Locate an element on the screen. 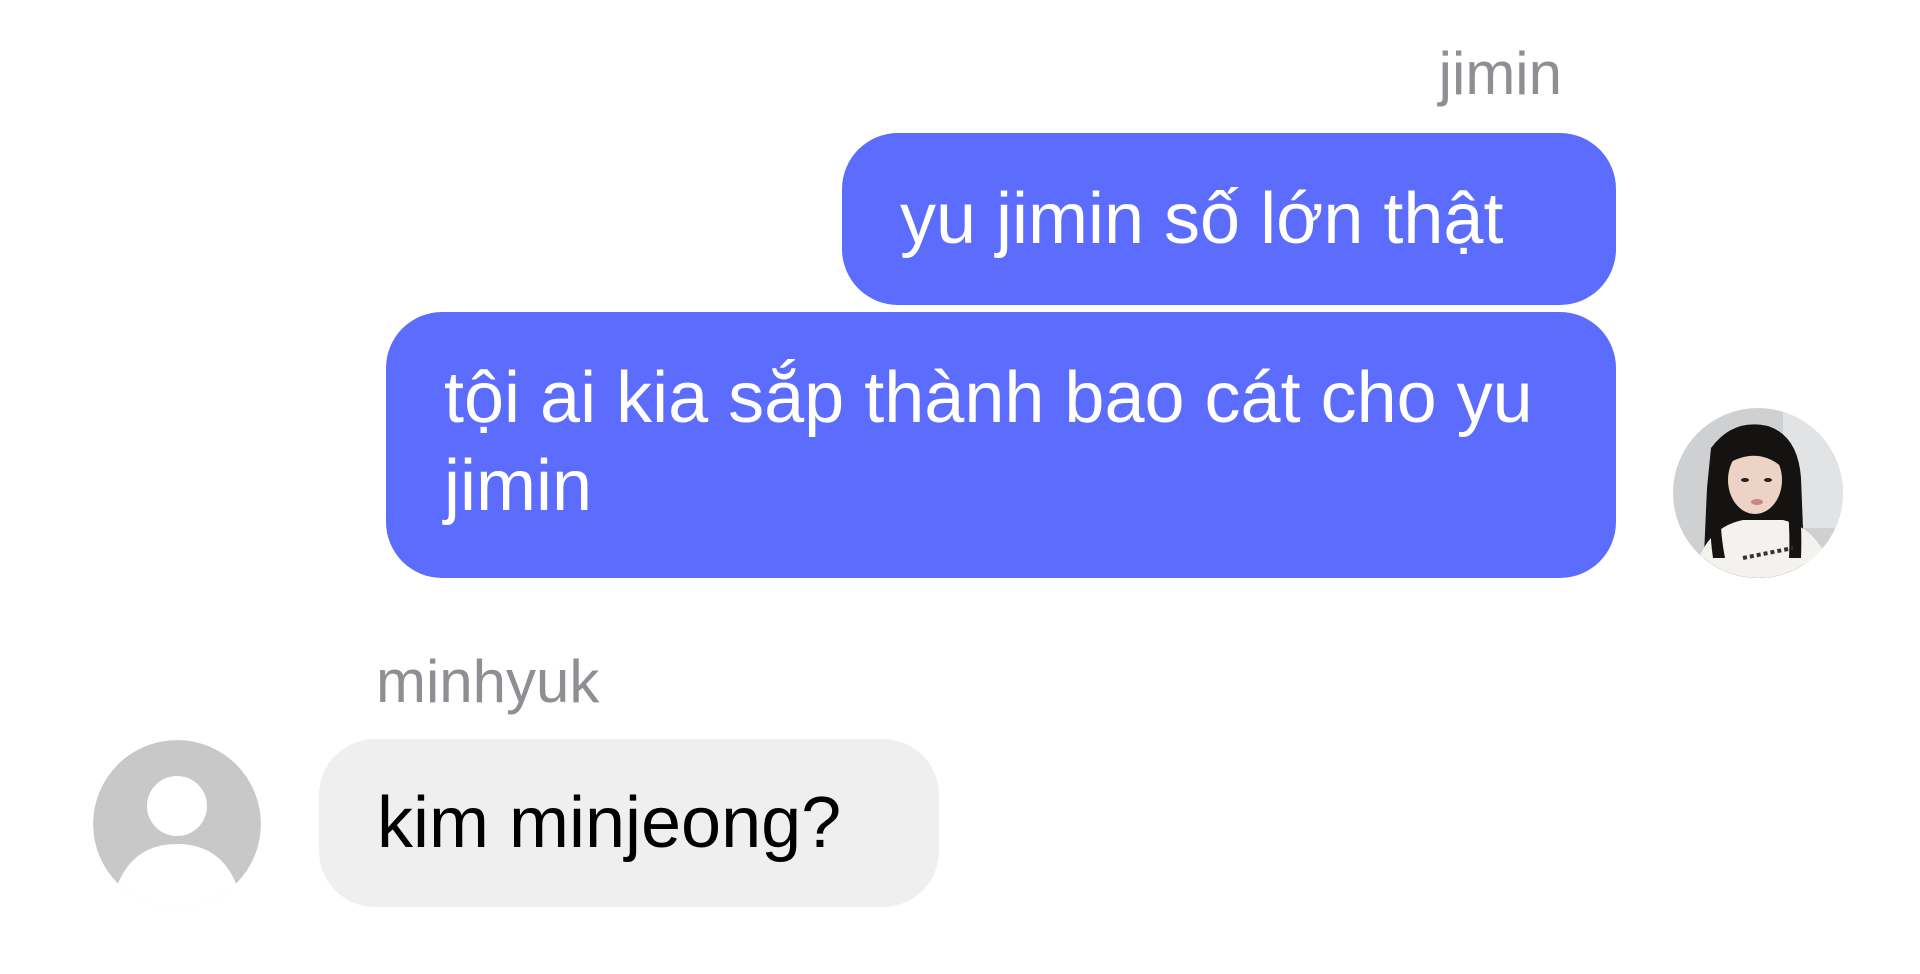 This screenshot has height=974, width=1920. default-avatar-icon is located at coordinates (177, 824).